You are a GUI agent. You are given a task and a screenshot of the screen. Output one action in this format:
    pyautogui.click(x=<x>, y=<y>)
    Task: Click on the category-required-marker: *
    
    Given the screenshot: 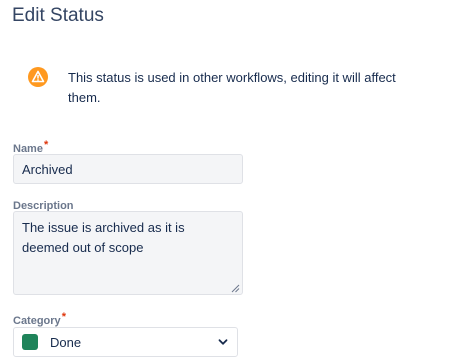 What is the action you would take?
    pyautogui.click(x=63, y=317)
    